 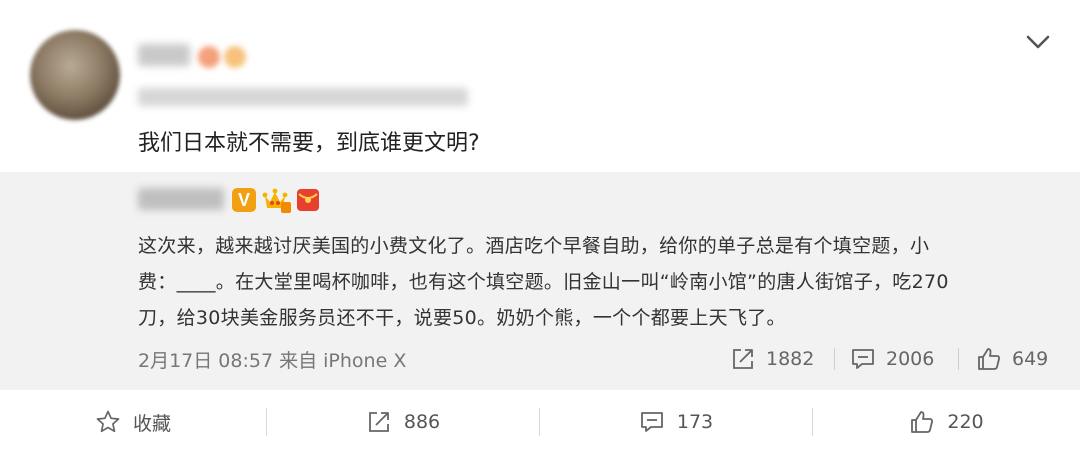 I want to click on like-button: 220, so click(x=946, y=422).